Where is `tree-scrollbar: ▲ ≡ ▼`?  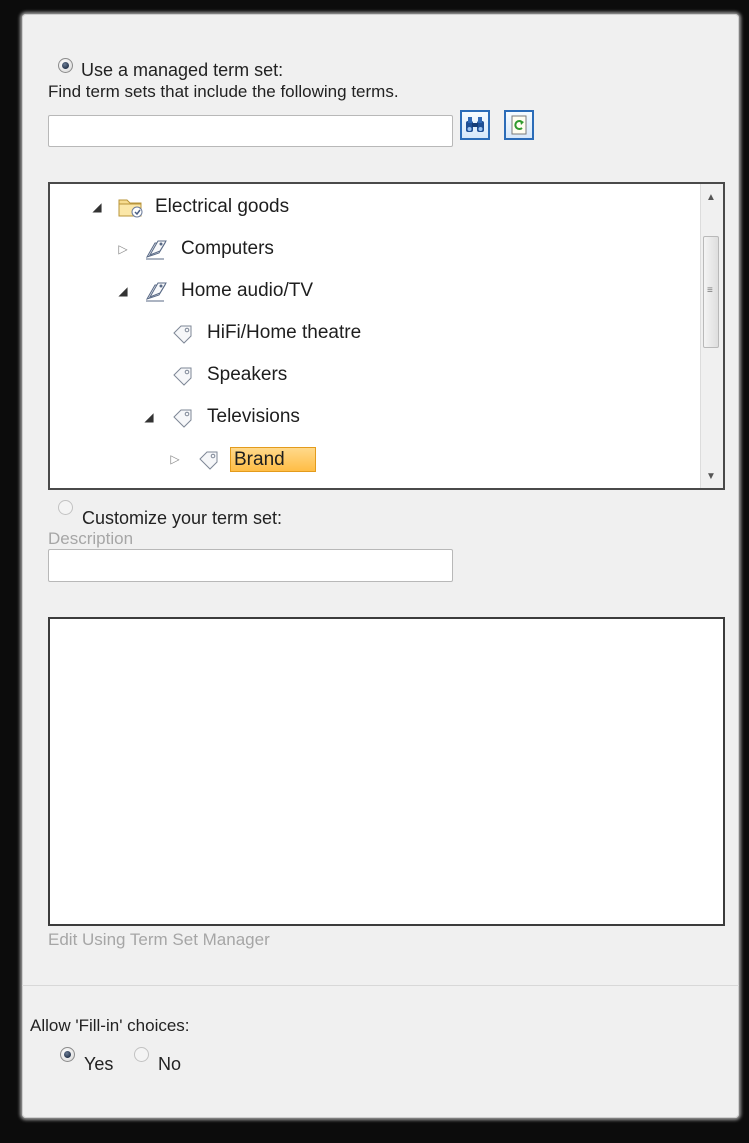 tree-scrollbar: ▲ ≡ ▼ is located at coordinates (711, 336).